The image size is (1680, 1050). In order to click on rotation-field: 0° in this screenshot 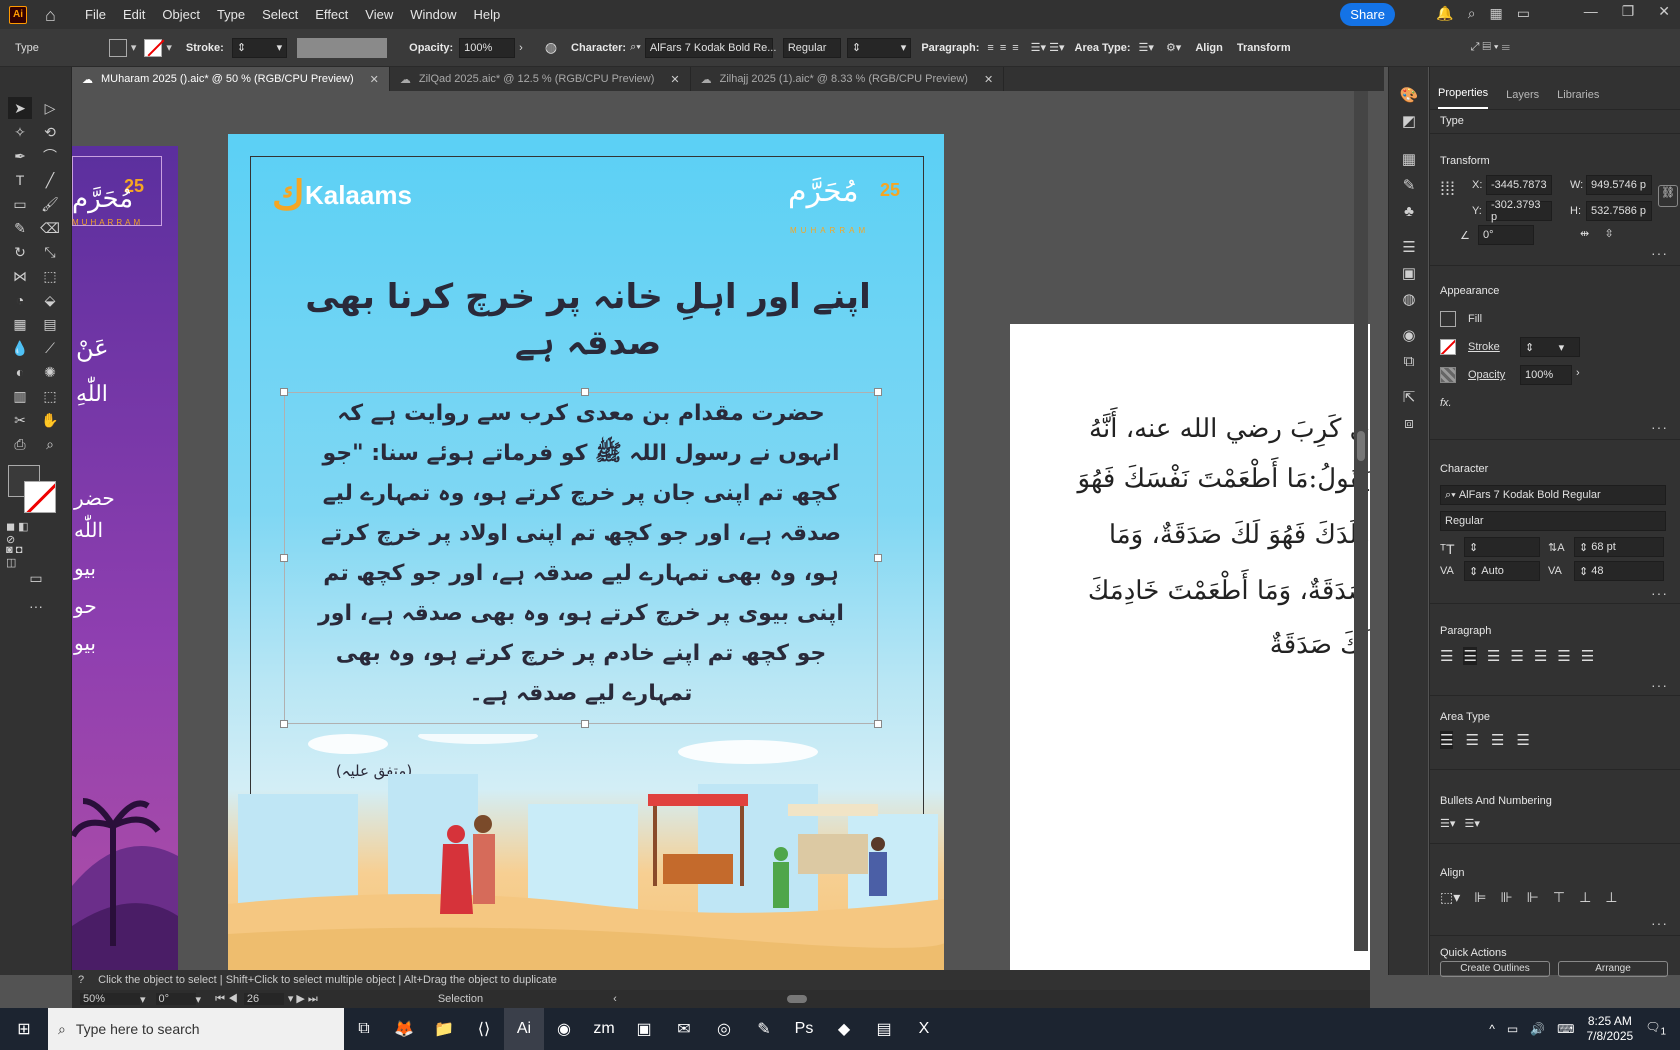, I will do `click(175, 999)`.